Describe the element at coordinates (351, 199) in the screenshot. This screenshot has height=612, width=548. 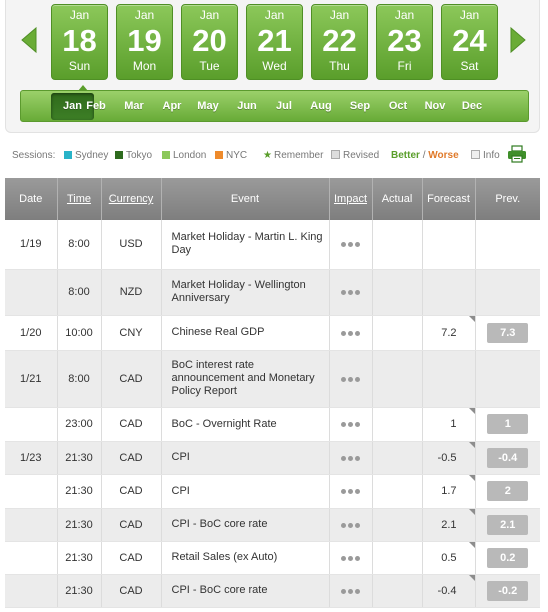
I see `header-impact-sort: Impact` at that location.